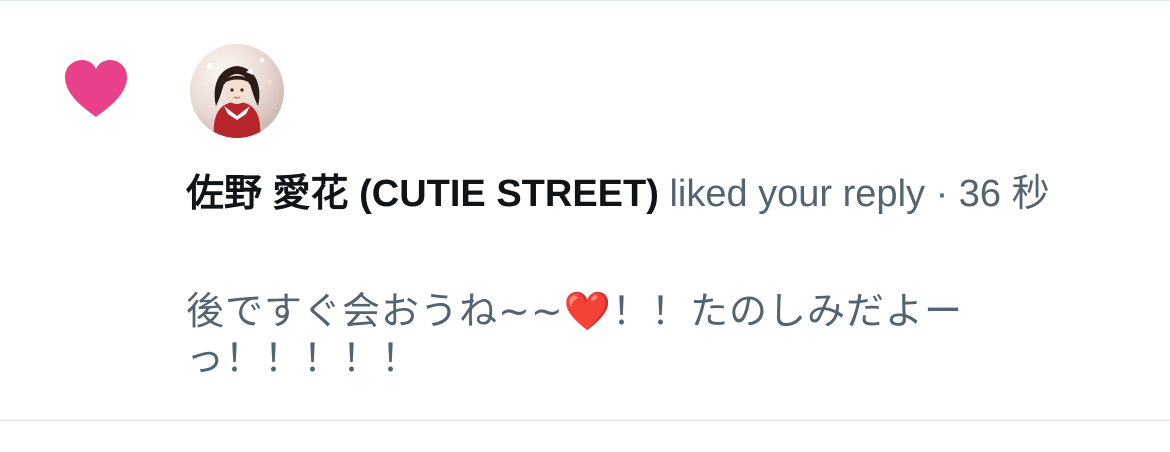  I want to click on user-name: 佐野 愛花 (CUTIE STREET), so click(422, 194).